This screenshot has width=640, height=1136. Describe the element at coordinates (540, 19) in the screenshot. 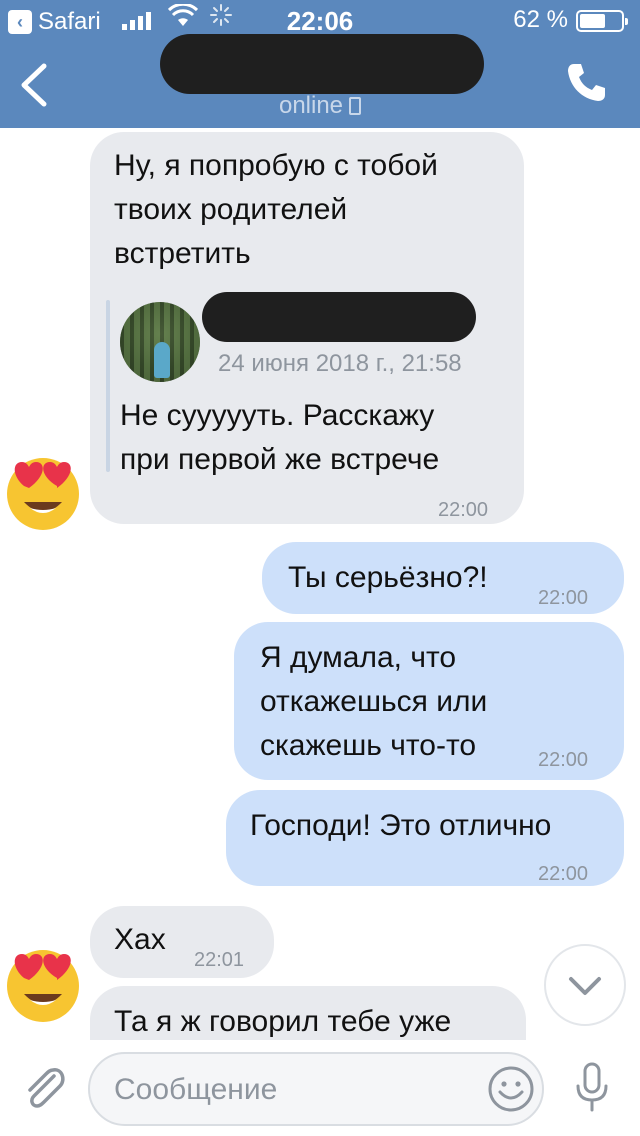

I see `battery-percent: 62 %` at that location.